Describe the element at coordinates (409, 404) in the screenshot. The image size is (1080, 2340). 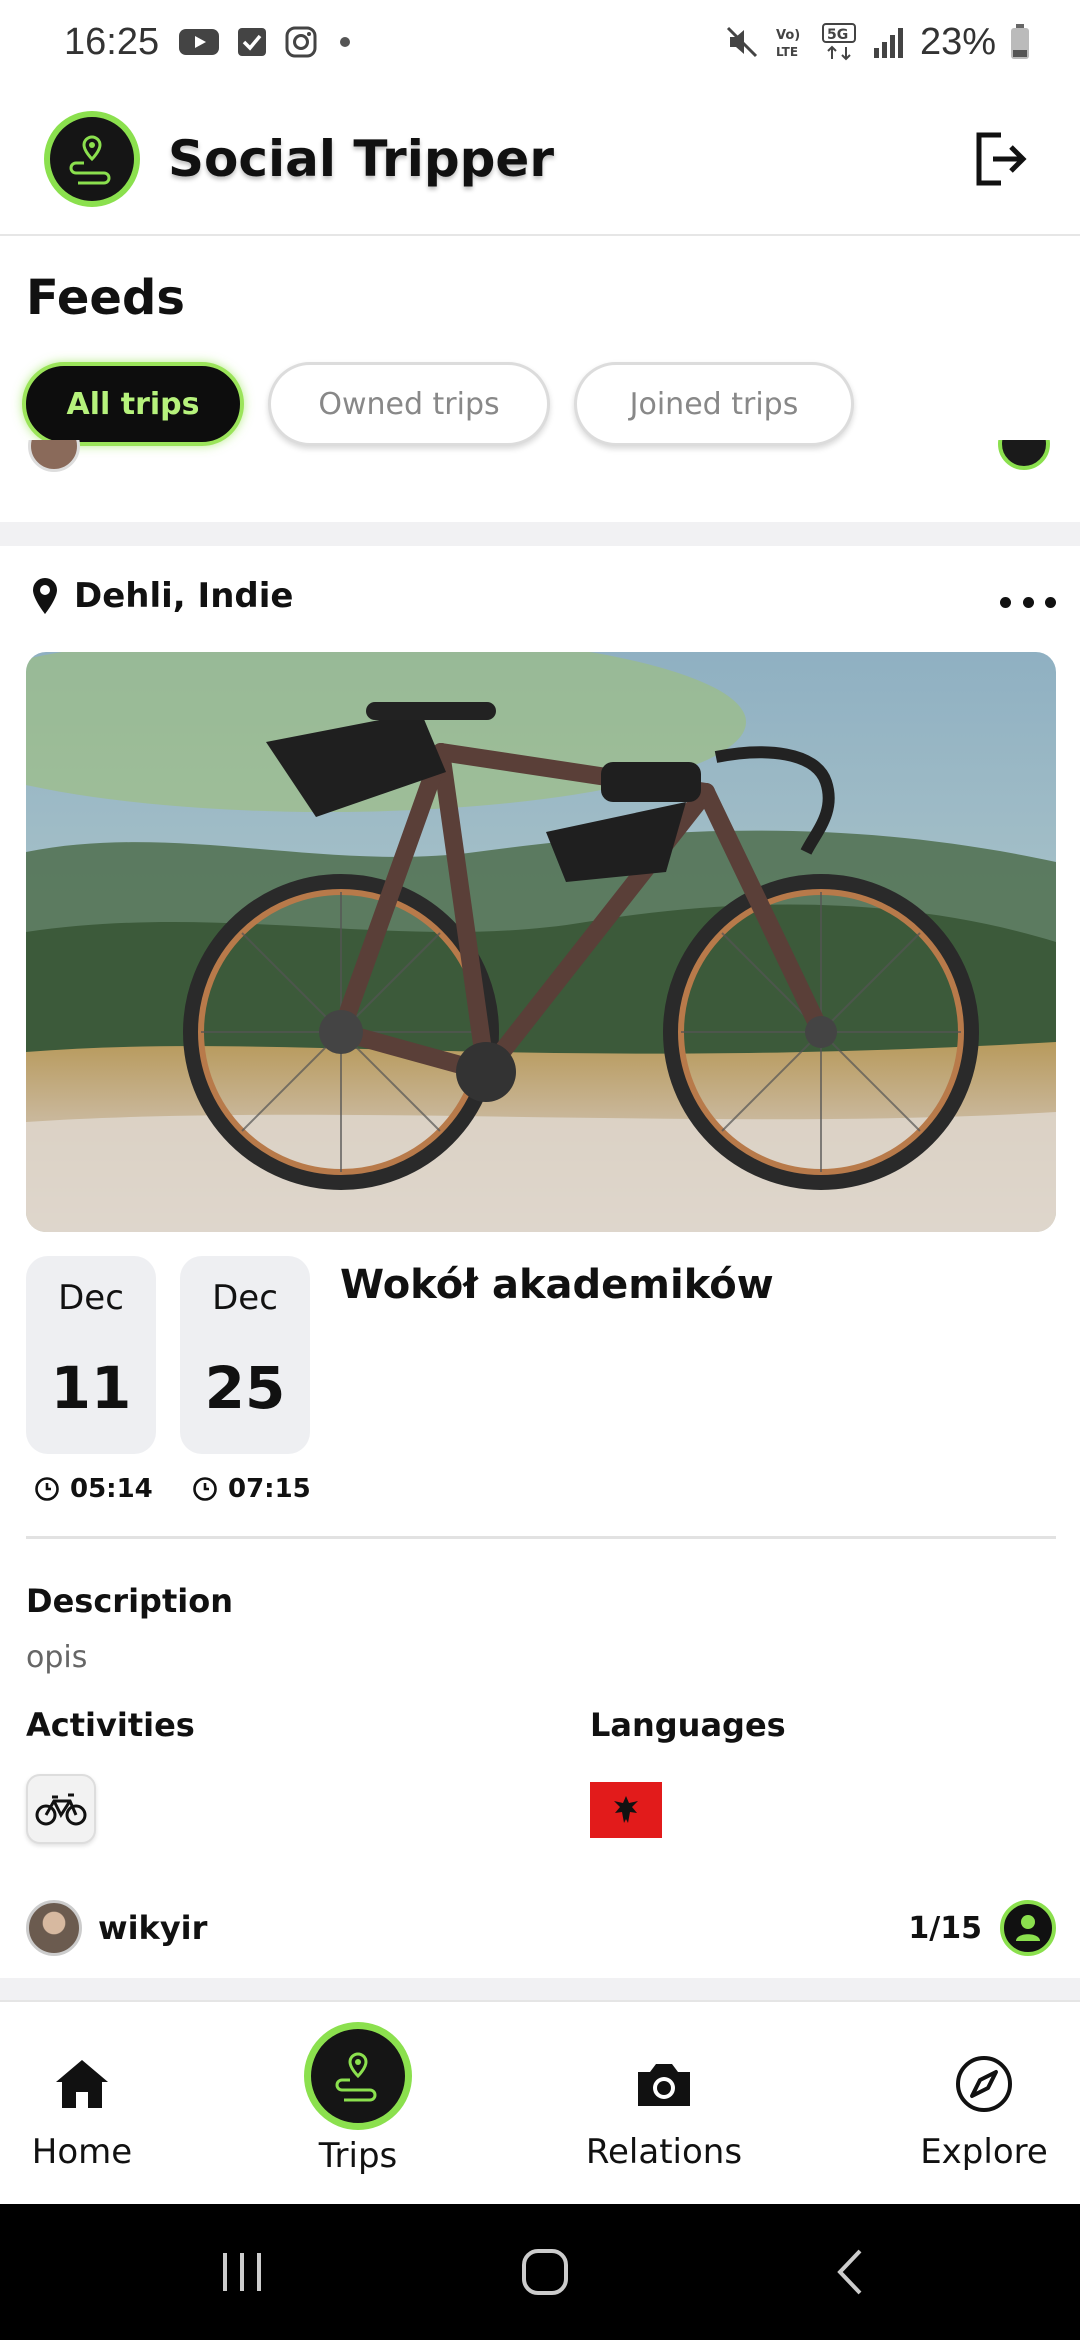
I see `tab-owned-trips: Owned trips` at that location.